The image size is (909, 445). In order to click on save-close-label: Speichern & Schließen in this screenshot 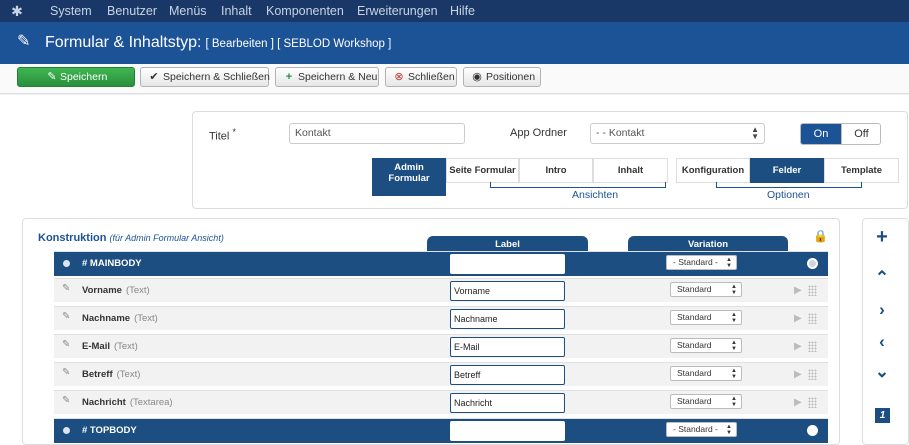, I will do `click(216, 77)`.